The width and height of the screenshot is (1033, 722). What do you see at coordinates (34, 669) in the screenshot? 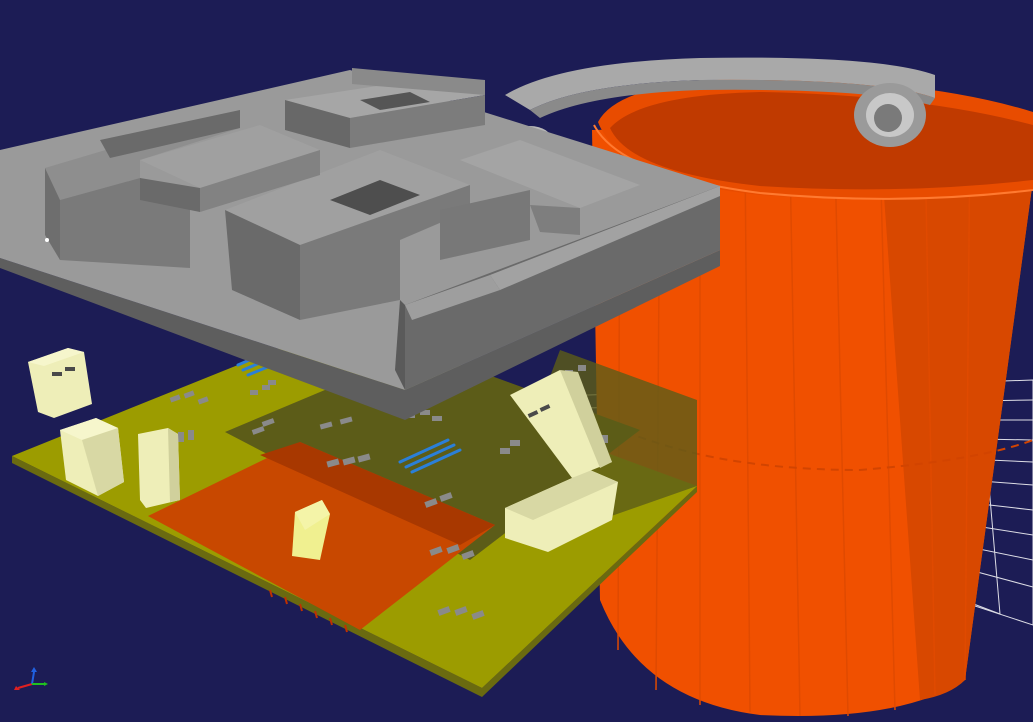
I see `z-axis-arrow` at bounding box center [34, 669].